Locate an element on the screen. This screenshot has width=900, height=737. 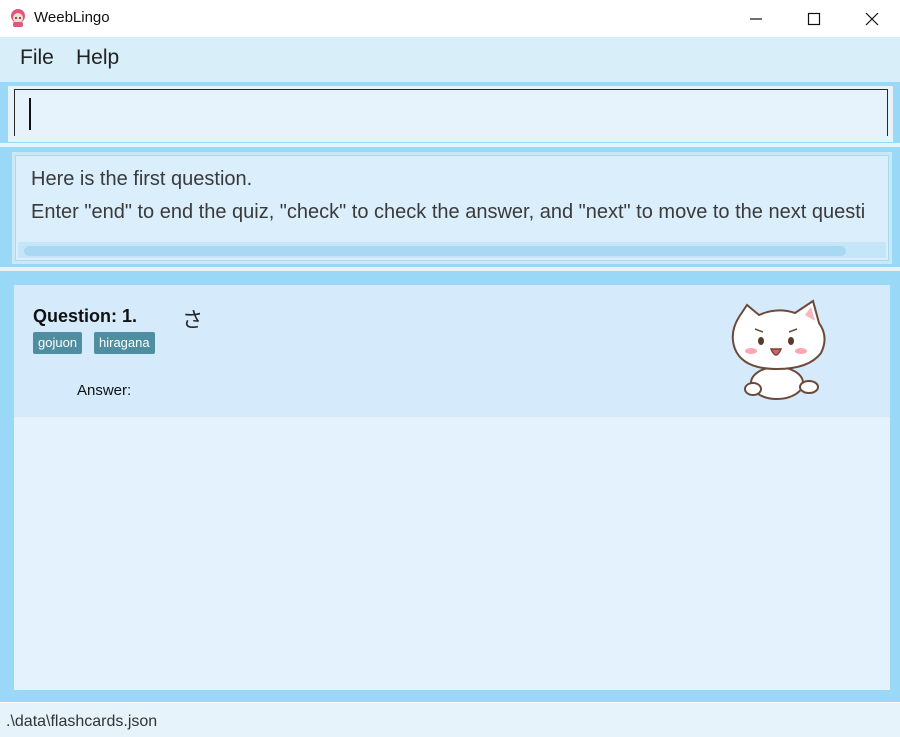
window-title: WeebLingo is located at coordinates (72, 17).